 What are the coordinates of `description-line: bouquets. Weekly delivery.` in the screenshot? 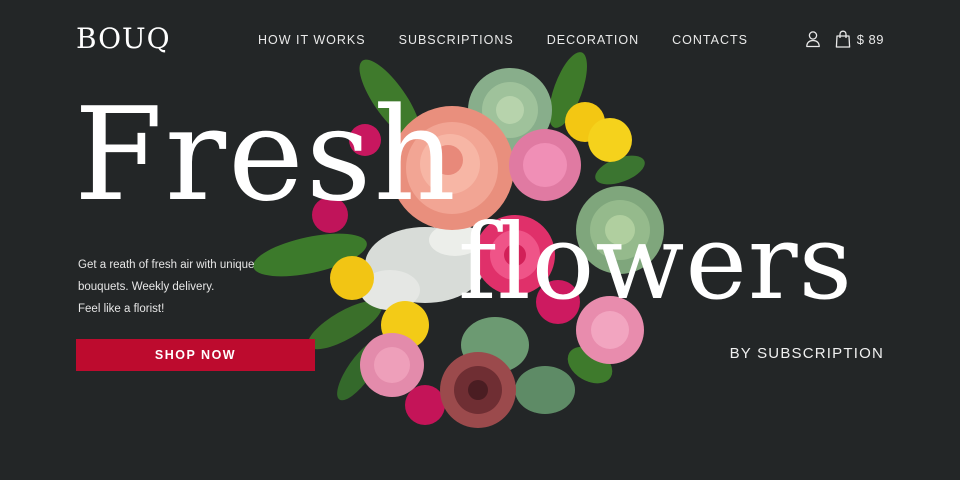 It's located at (146, 287).